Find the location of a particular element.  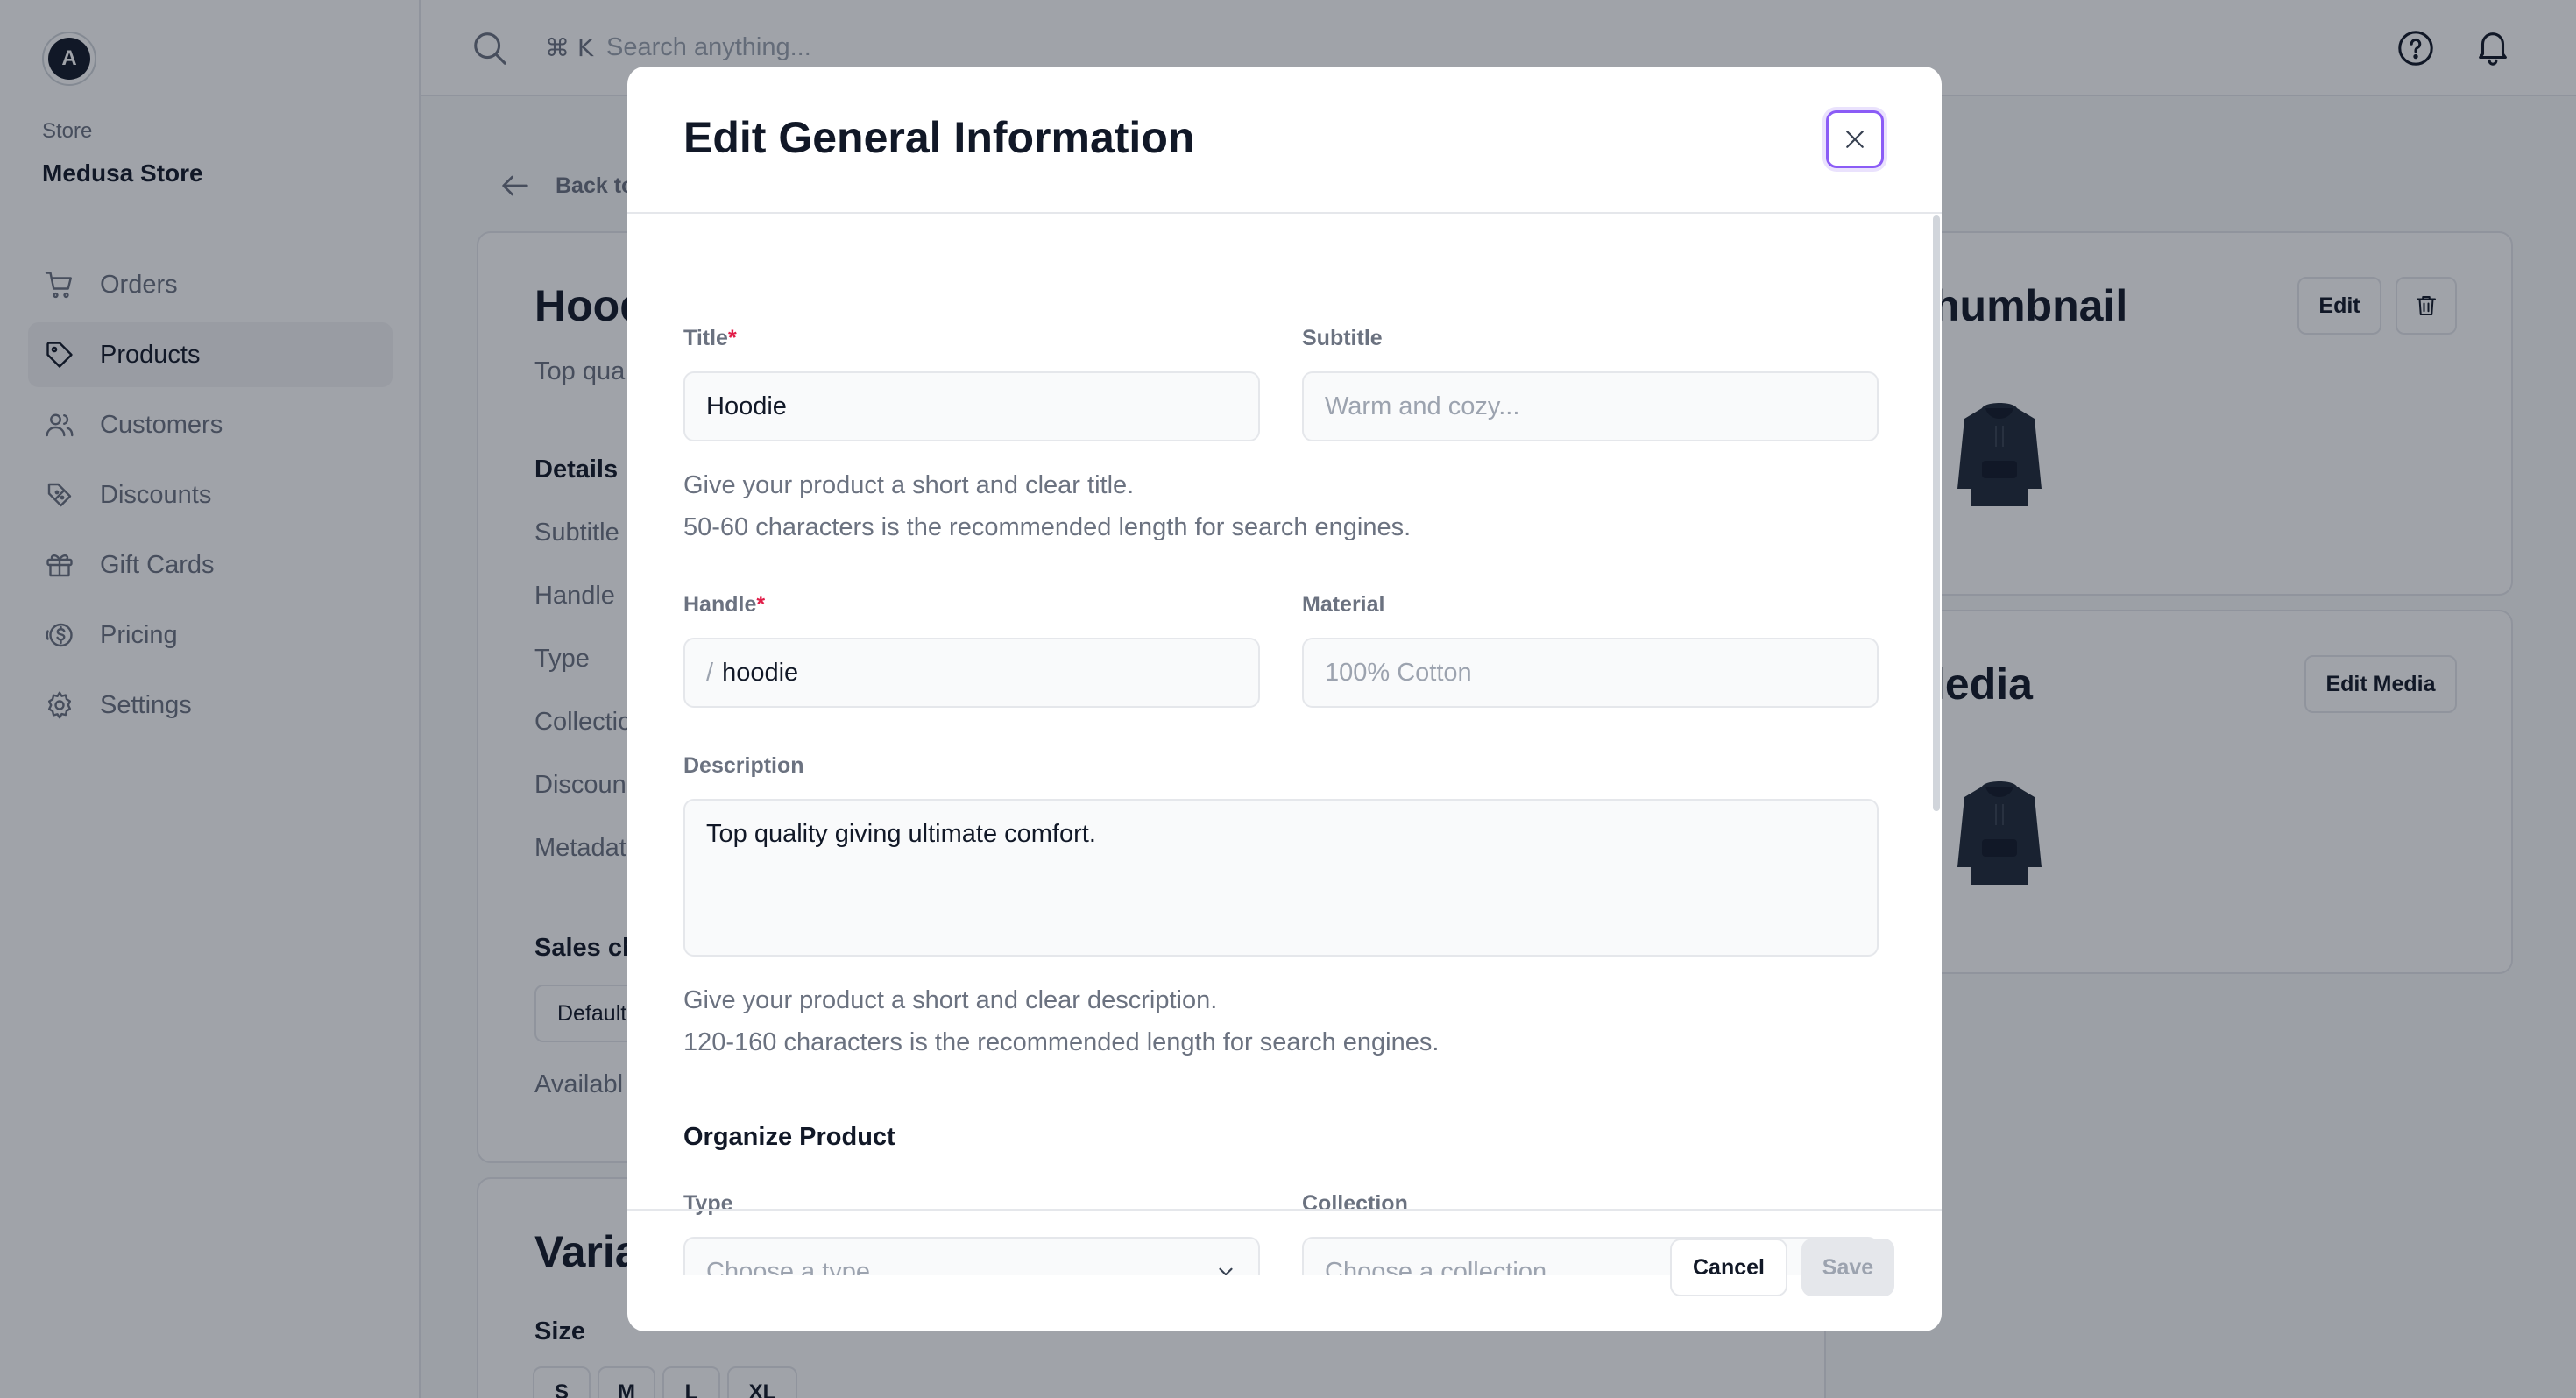

description-label: Description is located at coordinates (743, 765).